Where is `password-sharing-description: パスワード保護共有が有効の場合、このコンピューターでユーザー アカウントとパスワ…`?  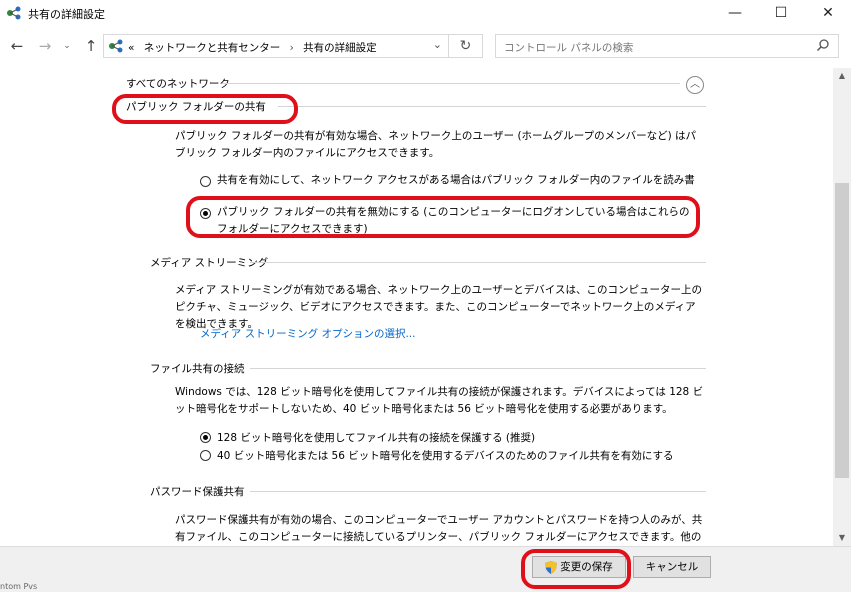 password-sharing-description: パスワード保護共有が有効の場合、このコンピューターでユーザー アカウントとパスワ… is located at coordinates (439, 528).